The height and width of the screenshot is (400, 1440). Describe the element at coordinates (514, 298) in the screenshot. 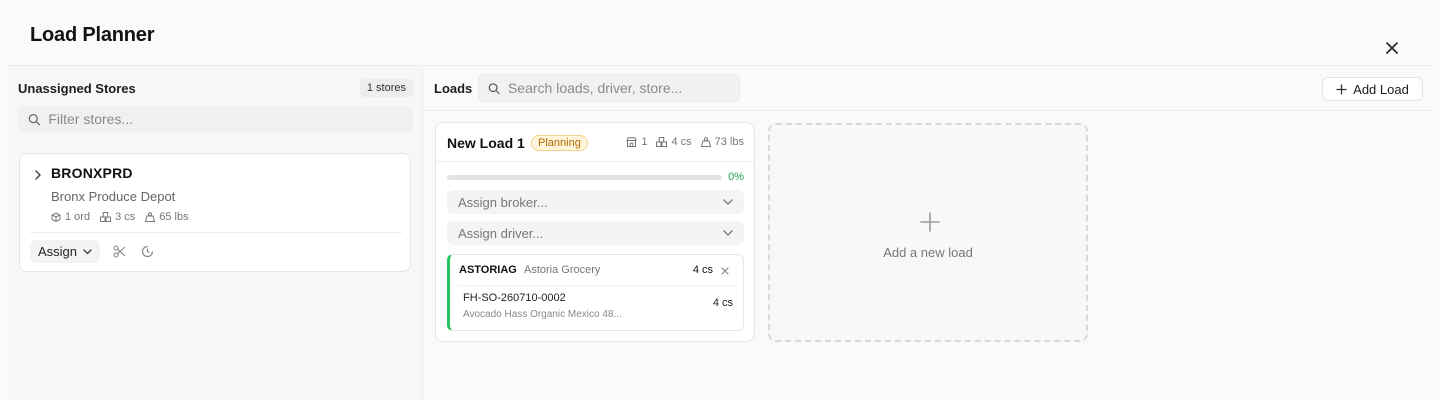

I see `order-number: FH-SO-260710-0002` at that location.